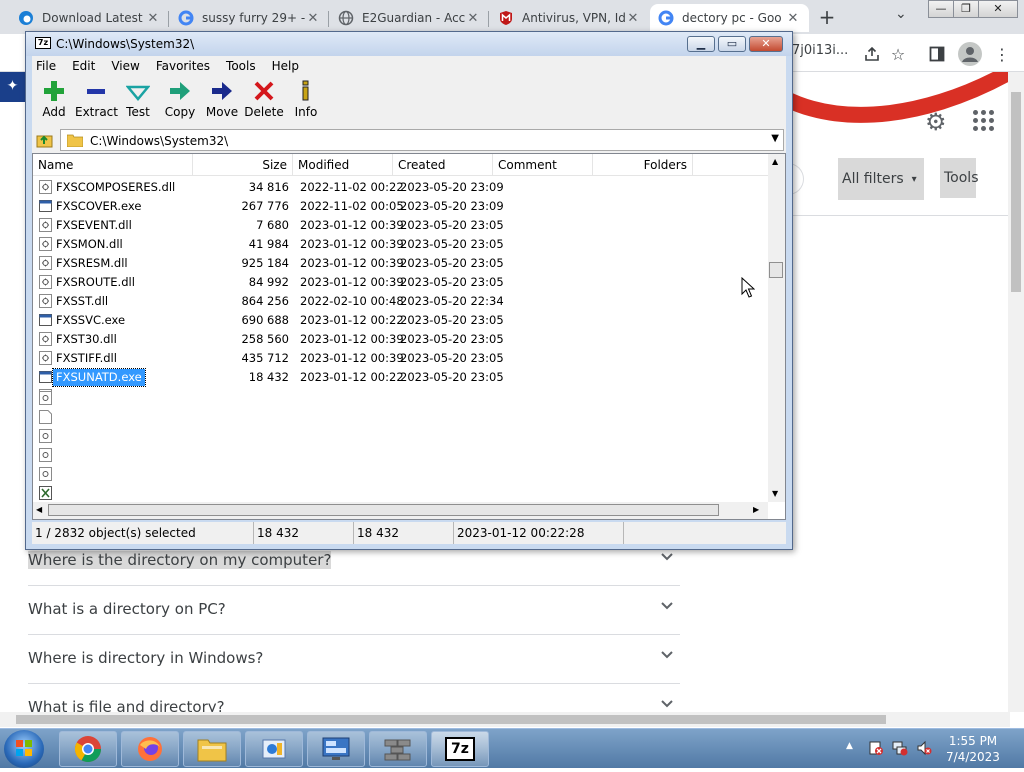  What do you see at coordinates (1002, 54) in the screenshot?
I see `browser-menu-icon: ⋮` at bounding box center [1002, 54].